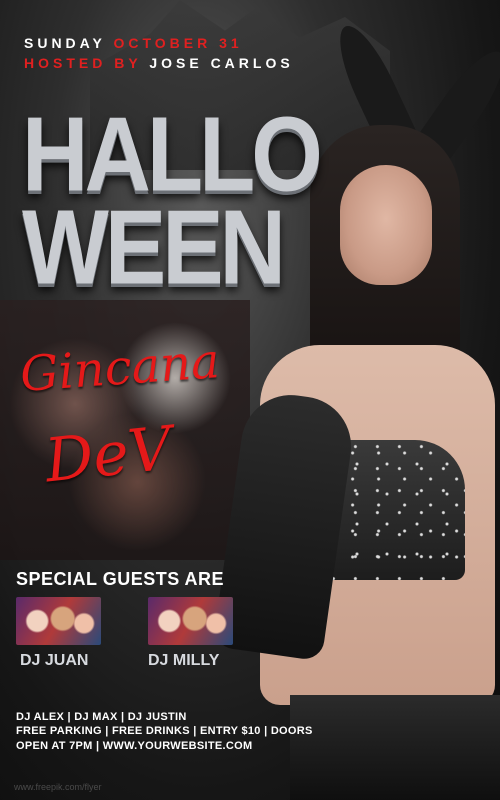  Describe the element at coordinates (120, 579) in the screenshot. I see `special-guests-heading: SPECIAL GUESTS ARE` at that location.